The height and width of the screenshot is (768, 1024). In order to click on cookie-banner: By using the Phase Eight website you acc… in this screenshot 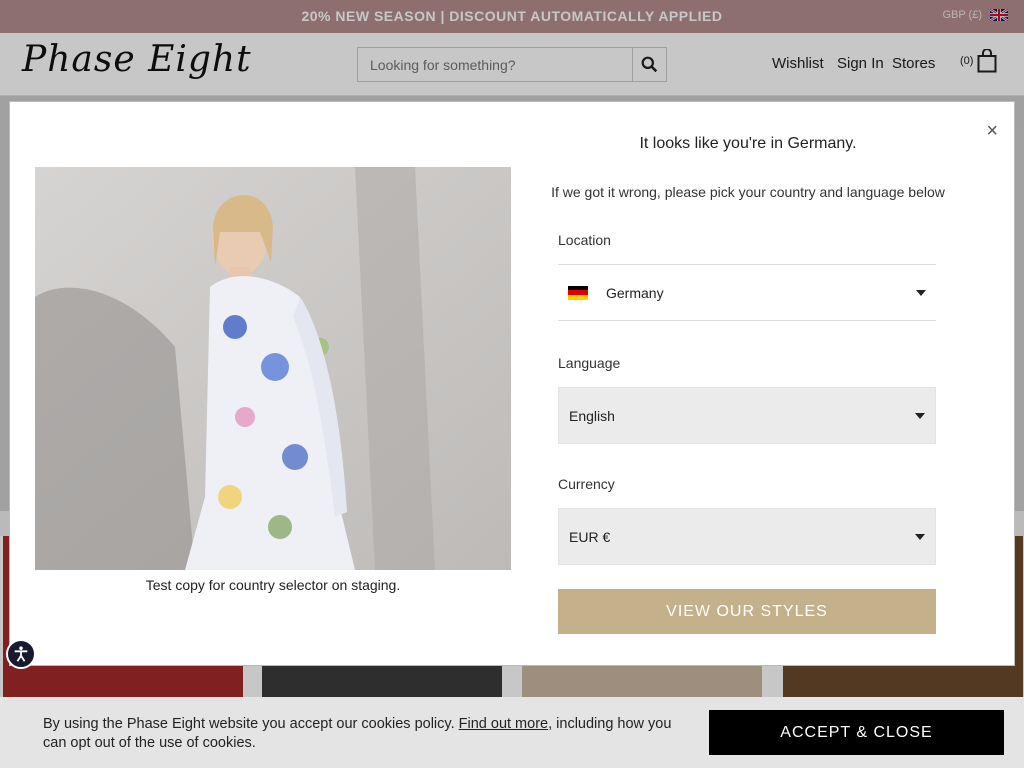, I will do `click(512, 732)`.